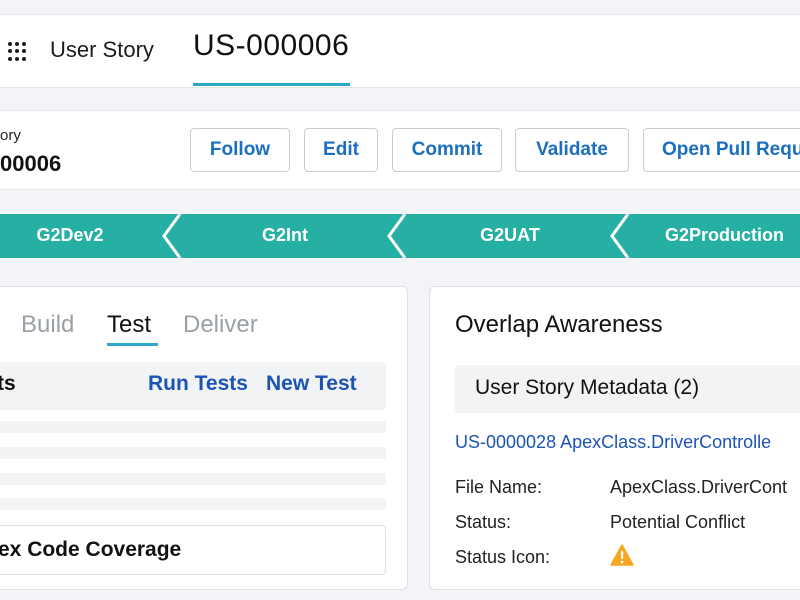 Image resolution: width=800 pixels, height=600 pixels. What do you see at coordinates (102, 49) in the screenshot?
I see `app-title: User Story` at bounding box center [102, 49].